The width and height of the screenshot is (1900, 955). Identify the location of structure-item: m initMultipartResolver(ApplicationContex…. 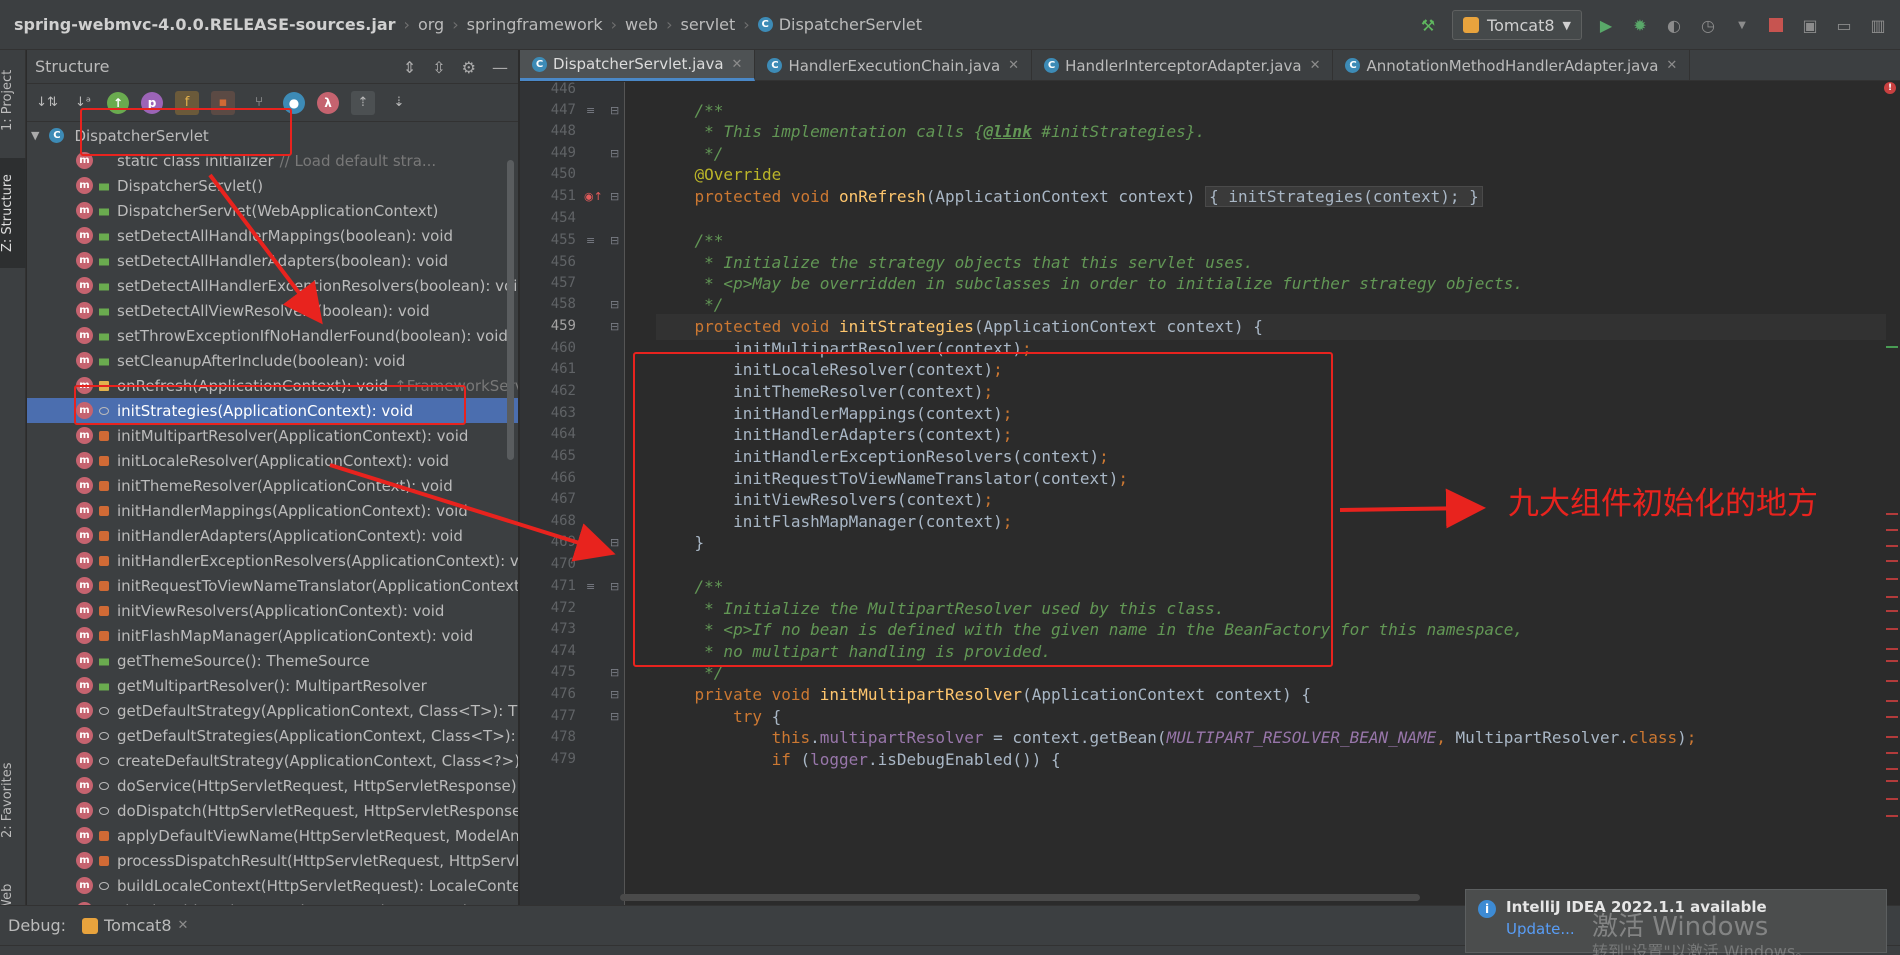
(272, 435).